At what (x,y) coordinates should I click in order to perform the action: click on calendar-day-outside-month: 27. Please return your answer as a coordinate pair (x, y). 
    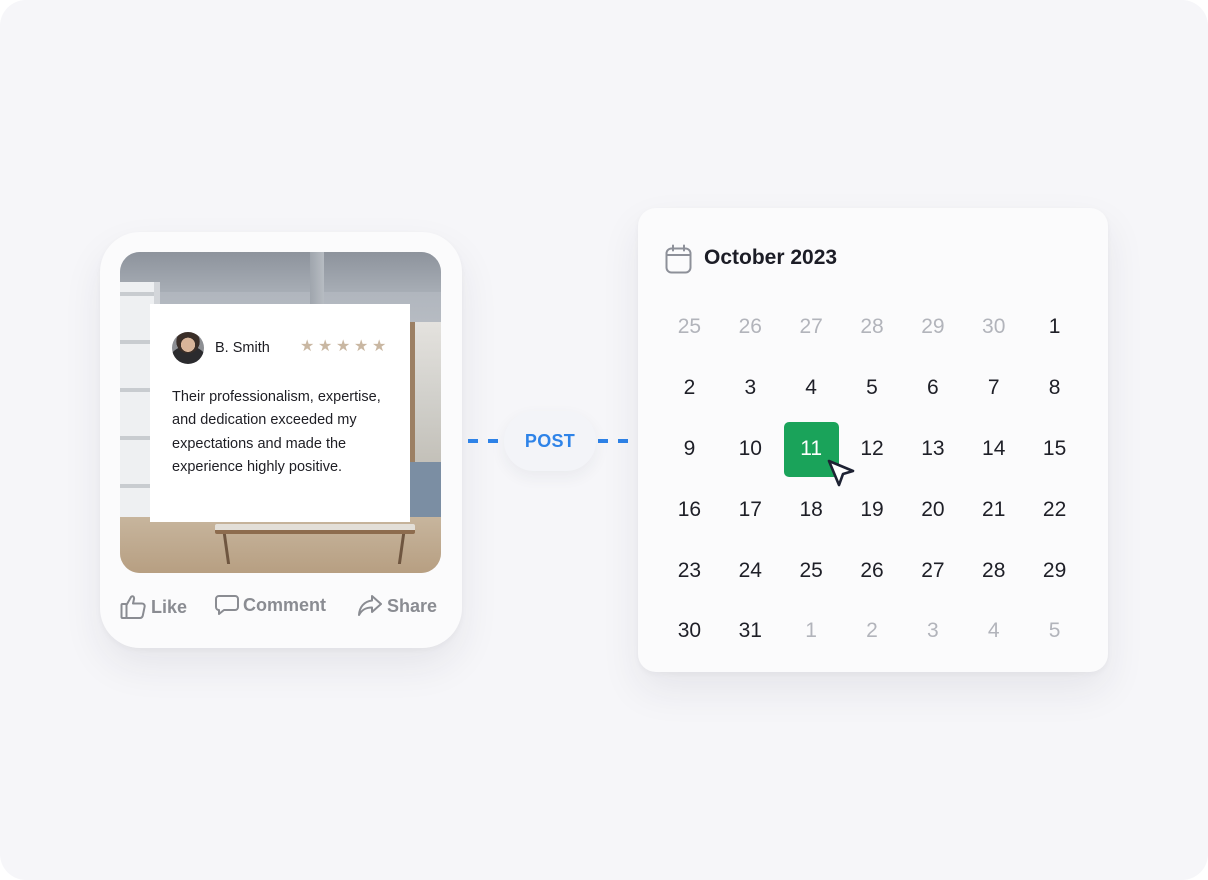
    Looking at the image, I should click on (811, 327).